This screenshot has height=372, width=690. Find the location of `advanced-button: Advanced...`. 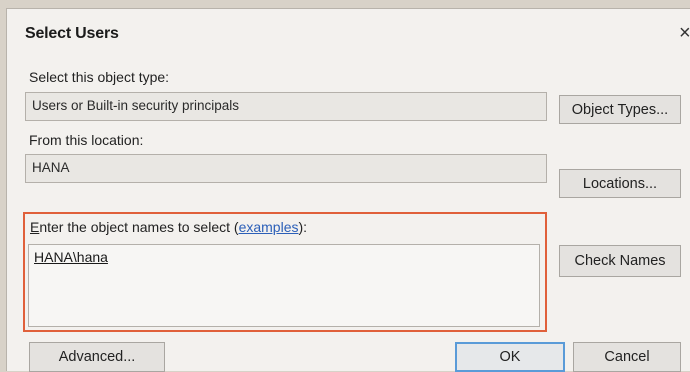

advanced-button: Advanced... is located at coordinates (97, 357).